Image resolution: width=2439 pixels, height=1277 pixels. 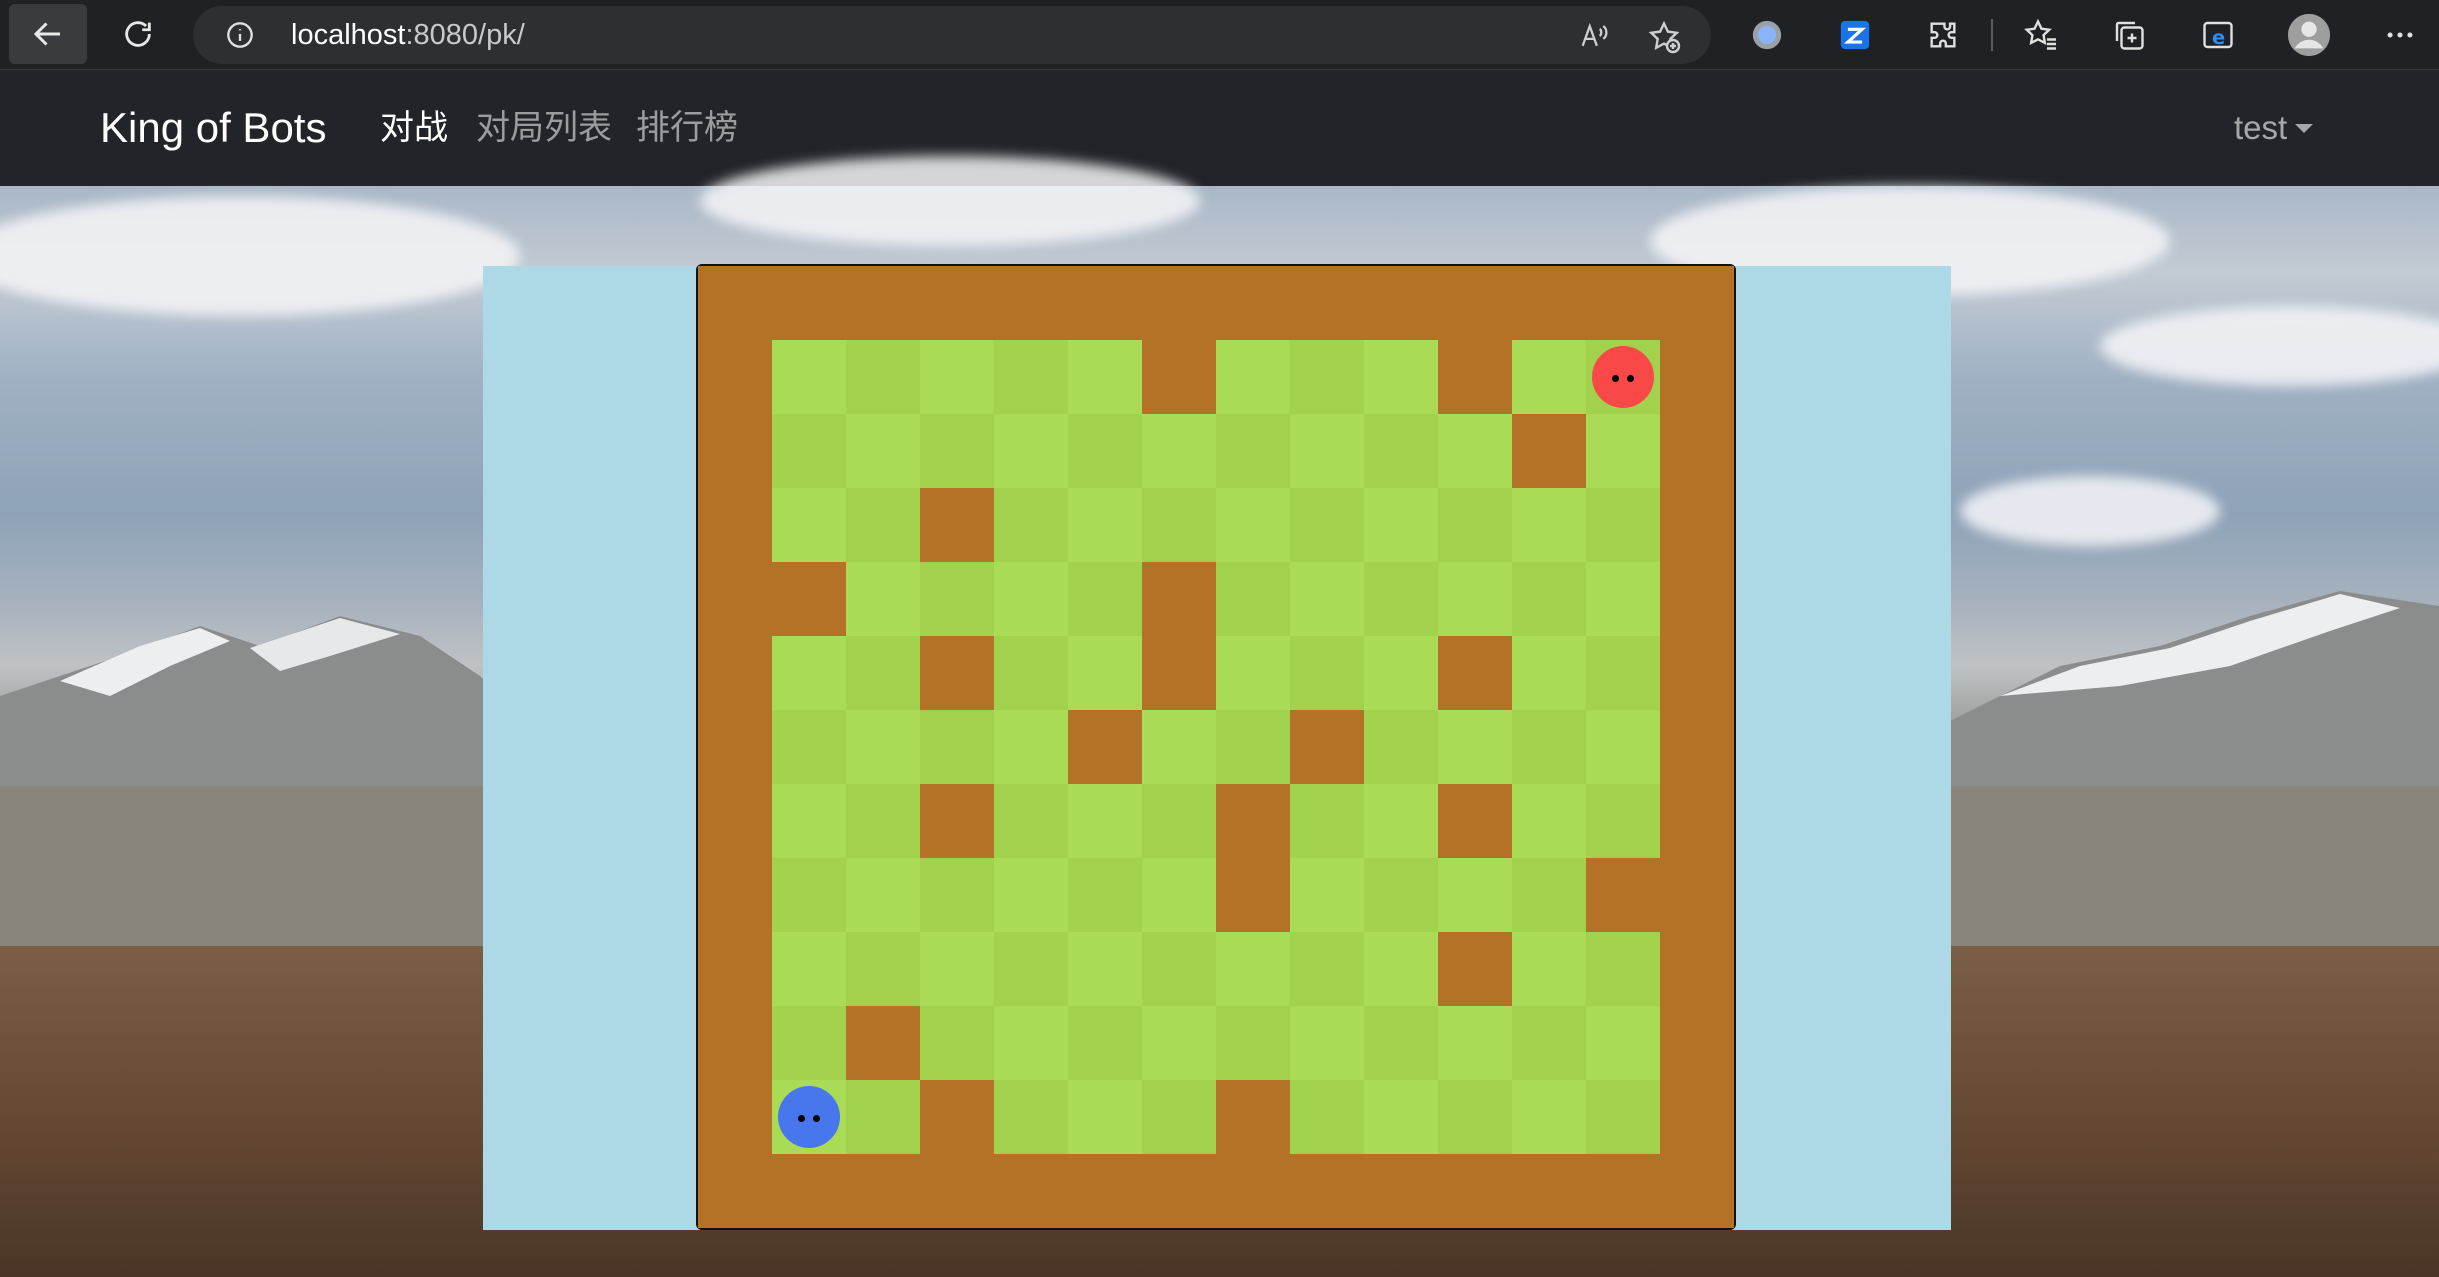 I want to click on extensions-puzzle-icon, so click(x=1943, y=35).